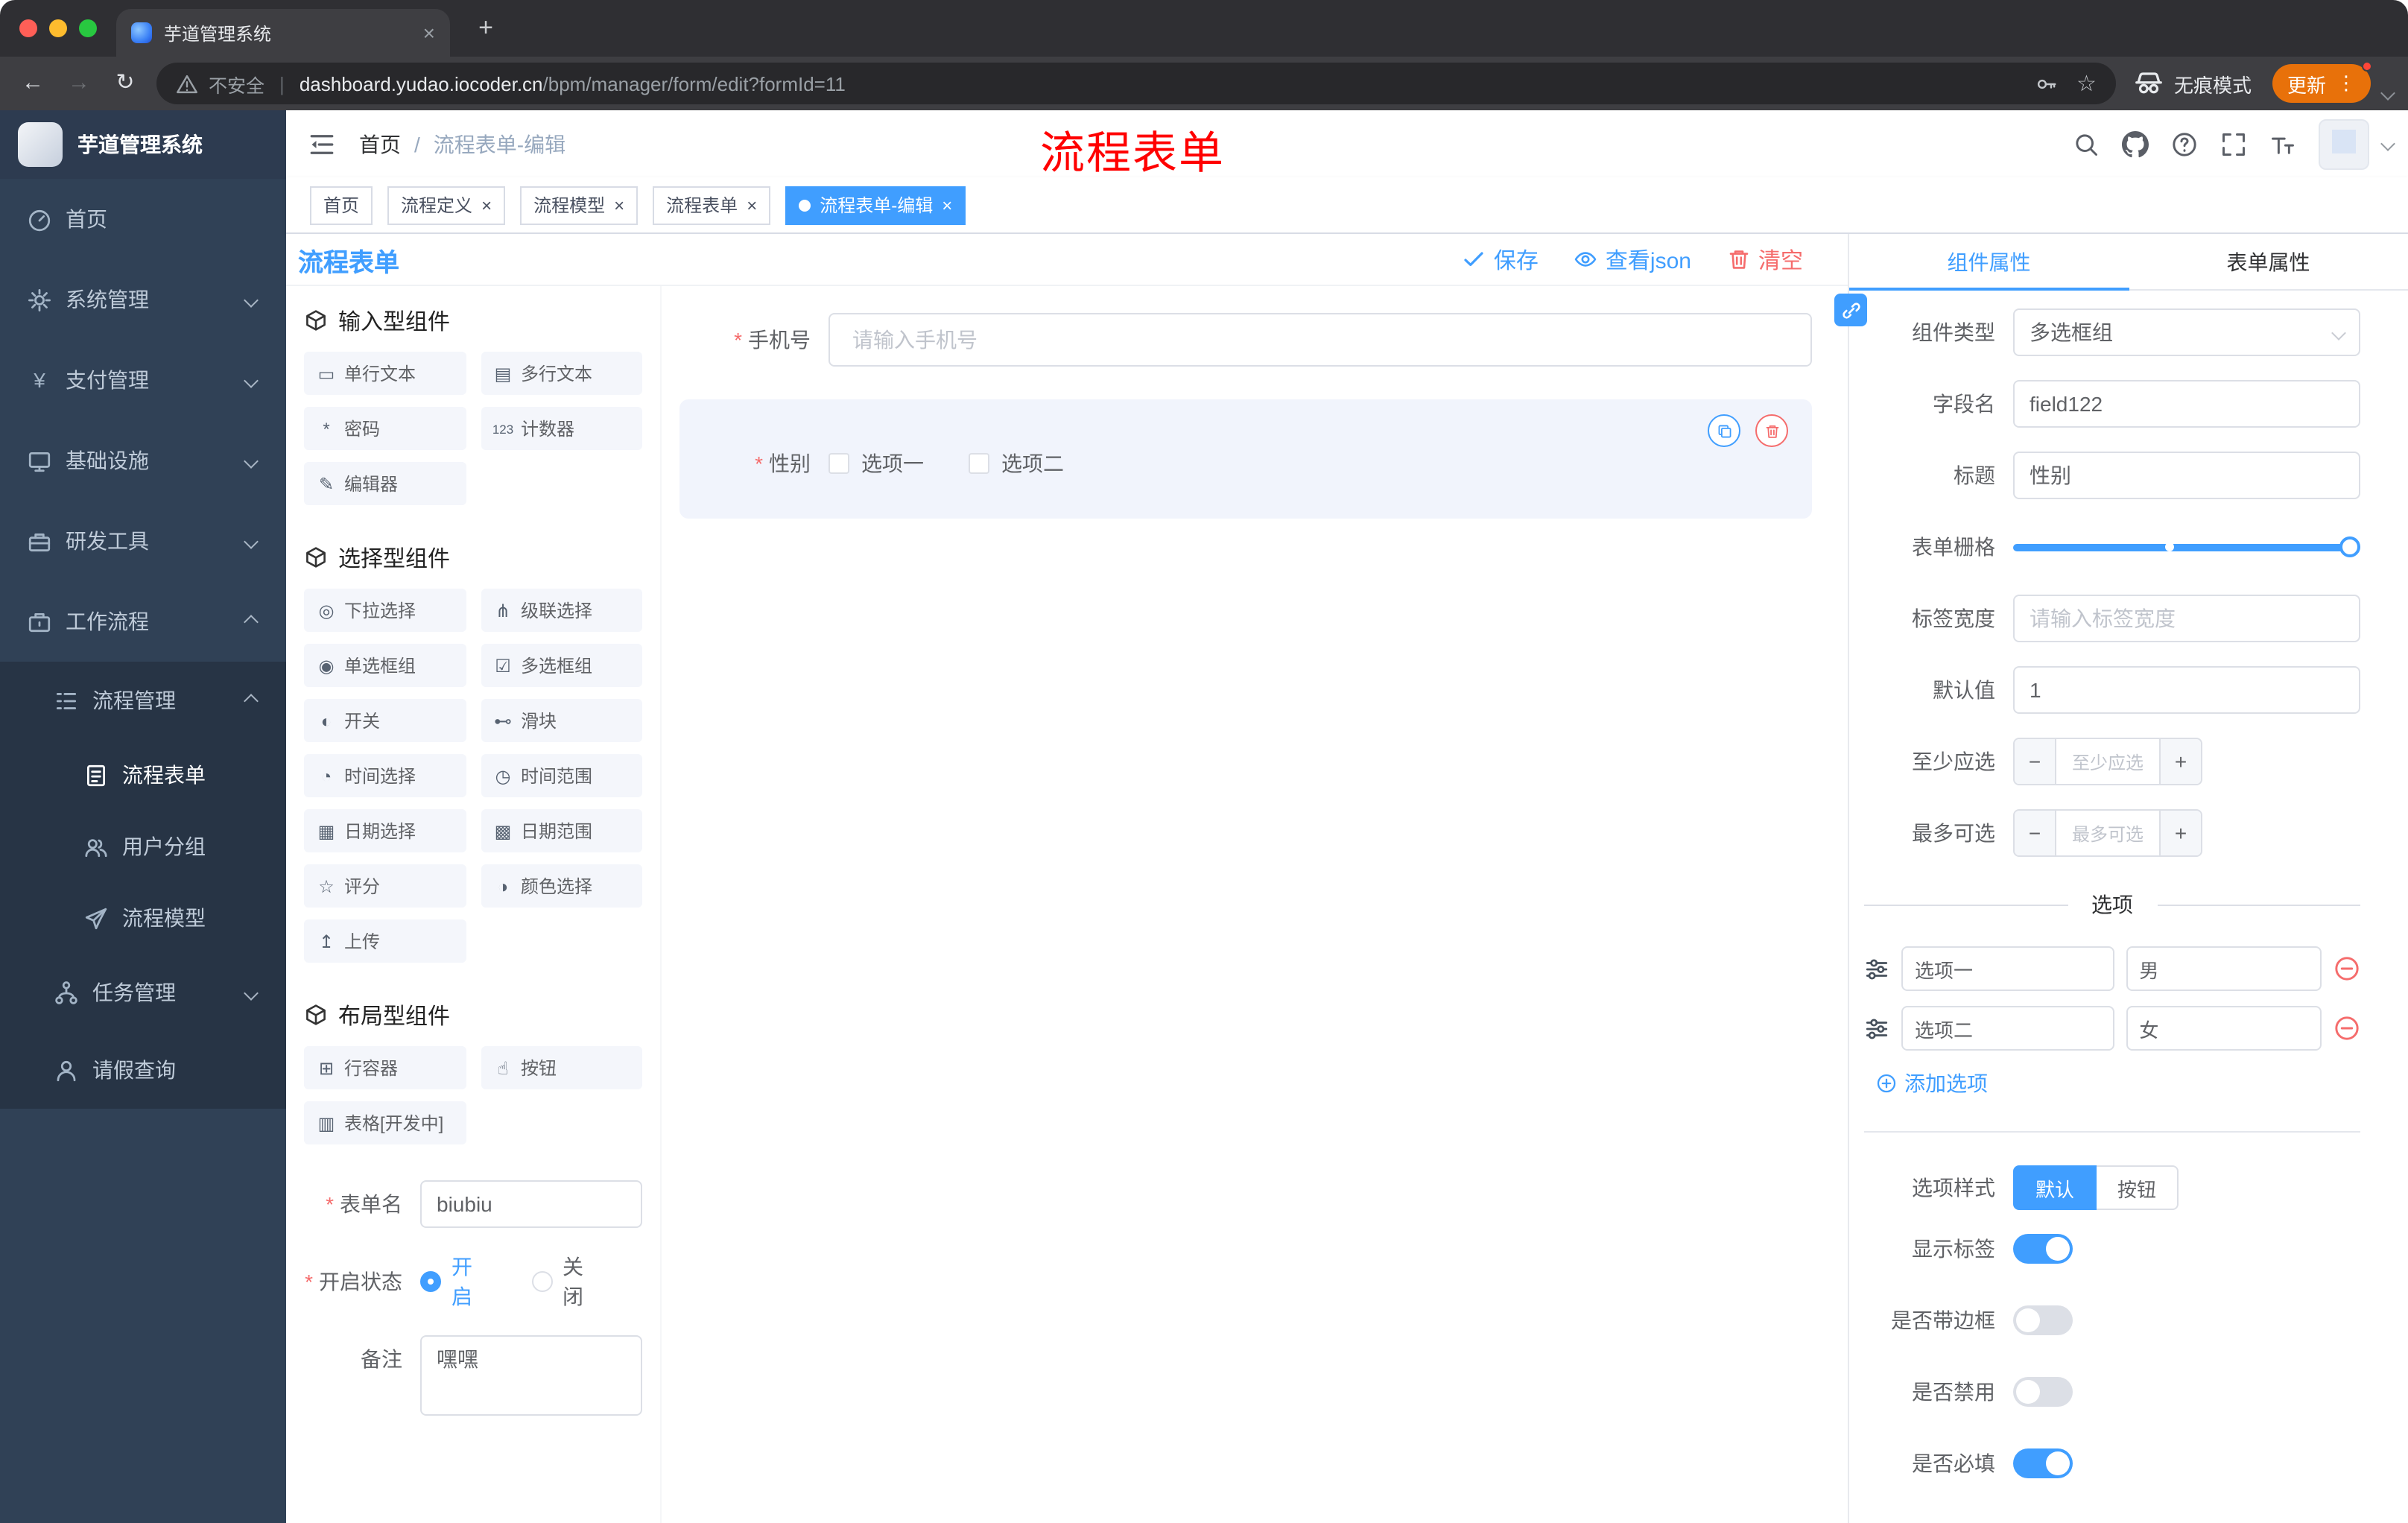 Image resolution: width=2408 pixels, height=1523 pixels. What do you see at coordinates (1016, 464) in the screenshot?
I see `checkbox-选项二: 选项二` at bounding box center [1016, 464].